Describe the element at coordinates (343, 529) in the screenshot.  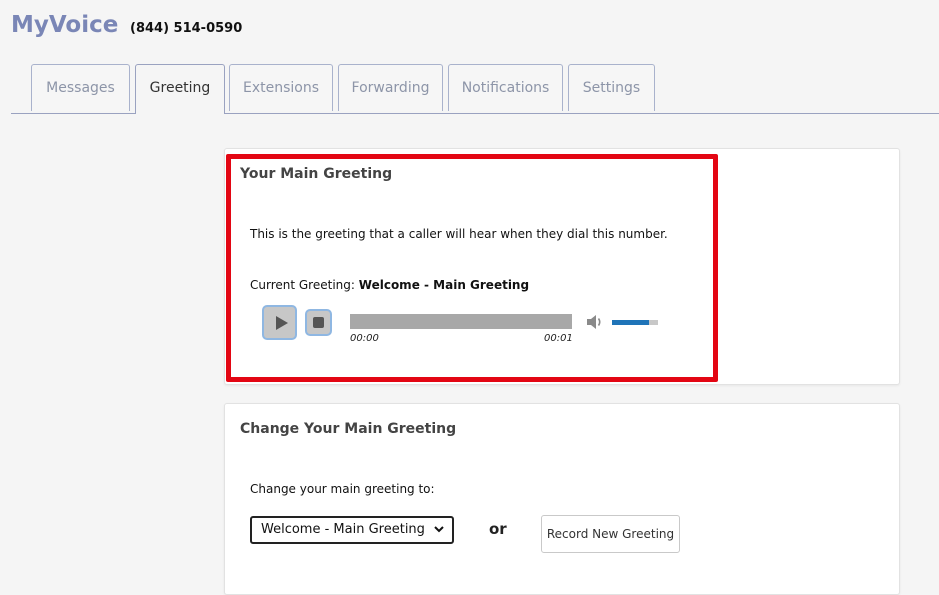
I see `greeting-select-value: Welcome - Main Greeting` at that location.